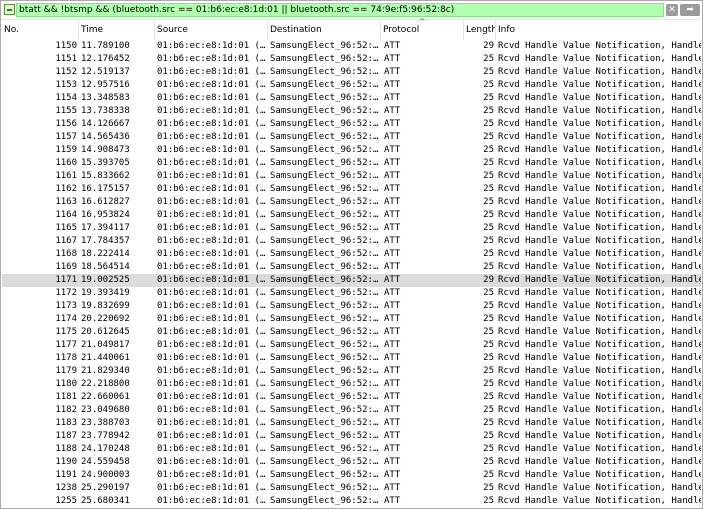 The height and width of the screenshot is (509, 703). What do you see at coordinates (105, 254) in the screenshot?
I see `packet-time: 18.222414` at bounding box center [105, 254].